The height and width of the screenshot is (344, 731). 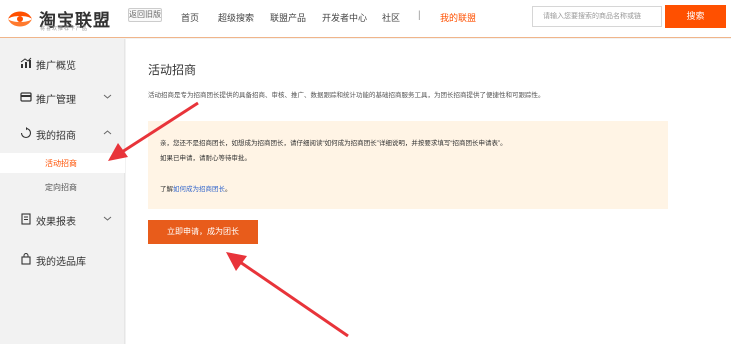 I want to click on sidebar-subitem-activity-merchants: 活动招商, so click(x=62, y=163).